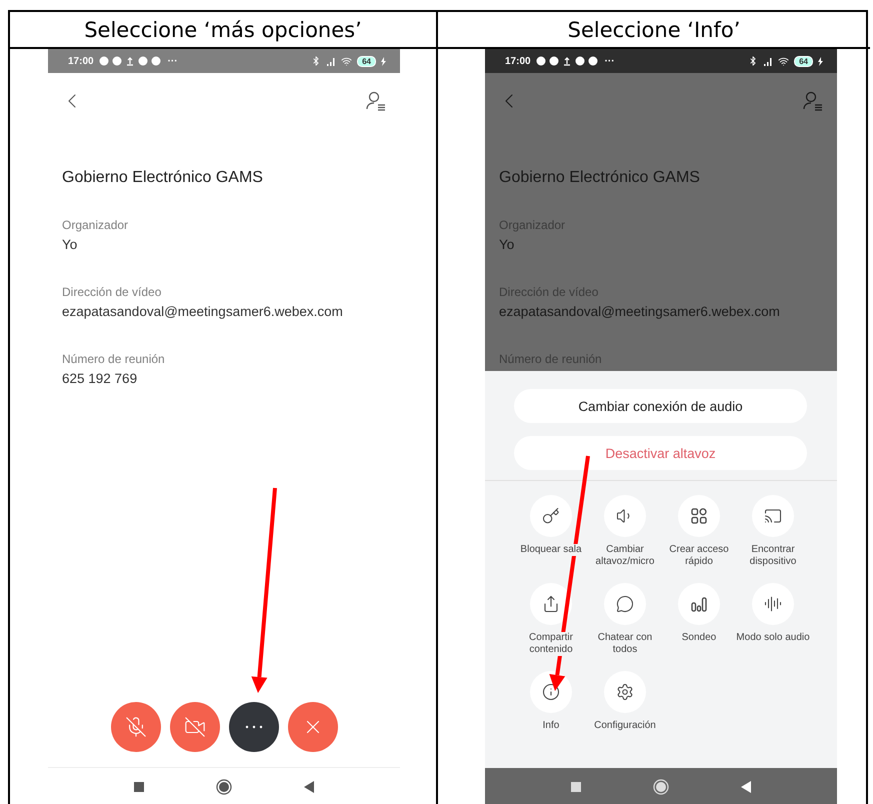 The height and width of the screenshot is (804, 873). What do you see at coordinates (699, 627) in the screenshot?
I see `option-item: Sondeo` at bounding box center [699, 627].